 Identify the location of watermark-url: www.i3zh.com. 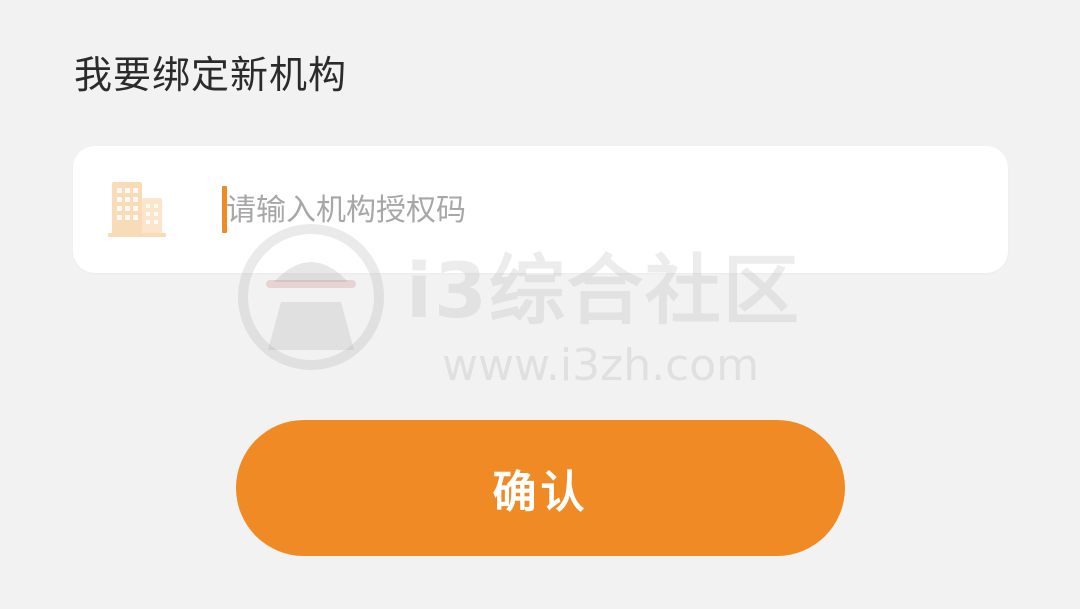
(601, 365).